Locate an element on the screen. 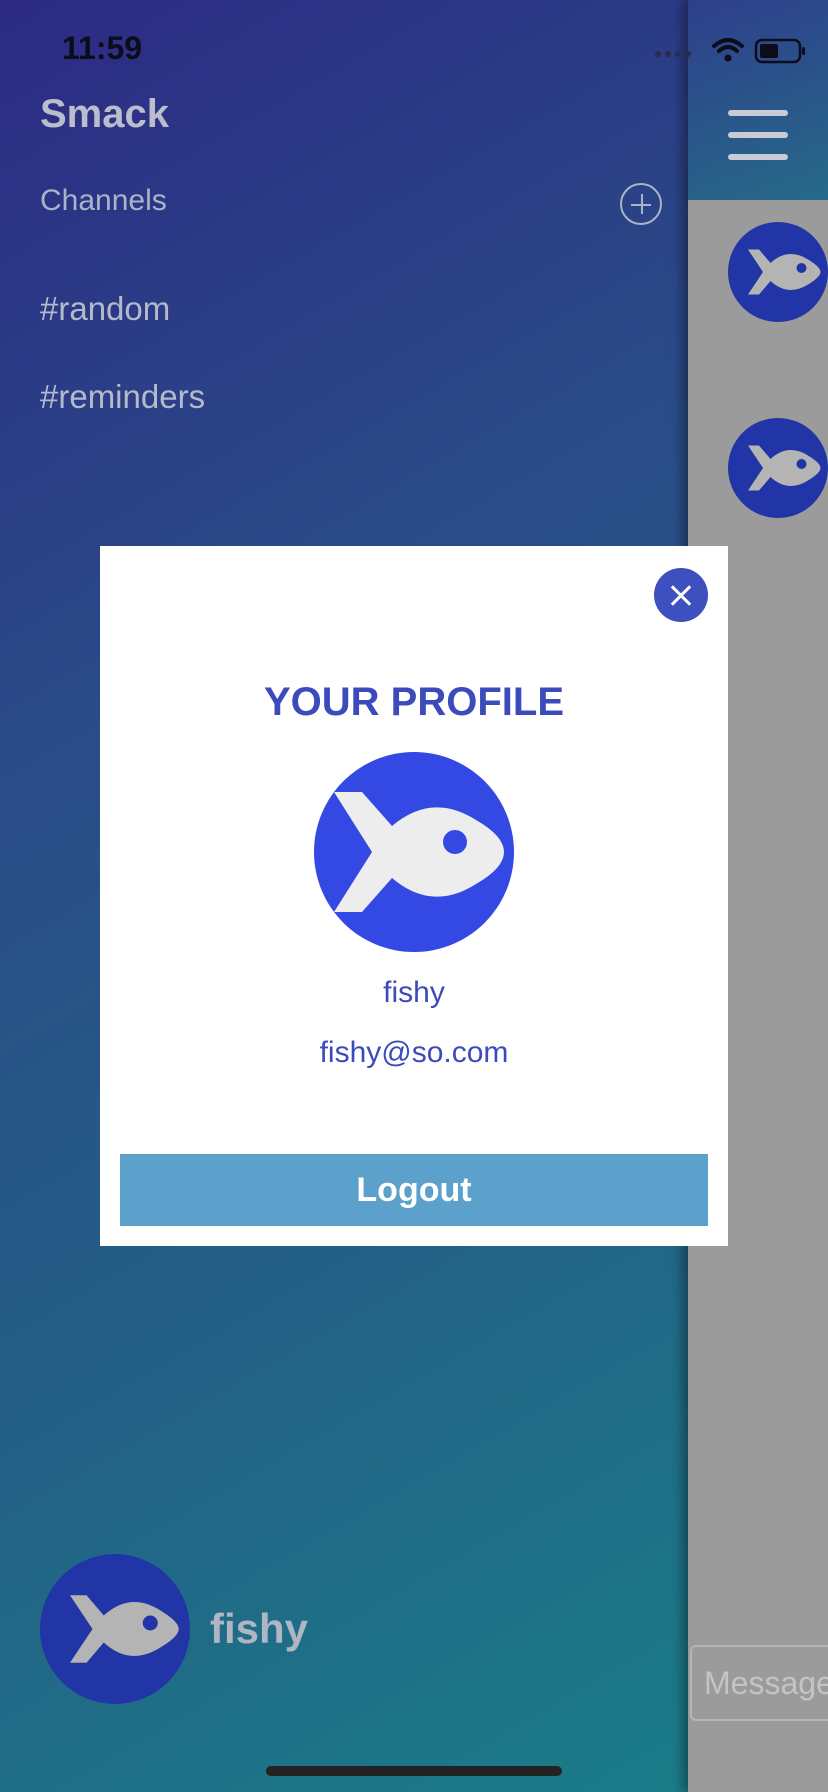 Image resolution: width=828 pixels, height=1792 pixels. avatar is located at coordinates (115, 1629).